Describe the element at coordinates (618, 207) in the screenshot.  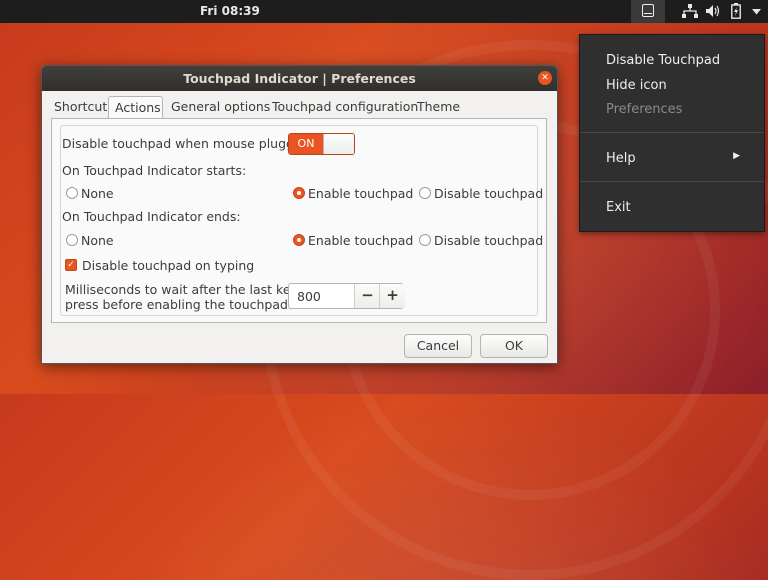
I see `menu-item-exit: Exit` at that location.